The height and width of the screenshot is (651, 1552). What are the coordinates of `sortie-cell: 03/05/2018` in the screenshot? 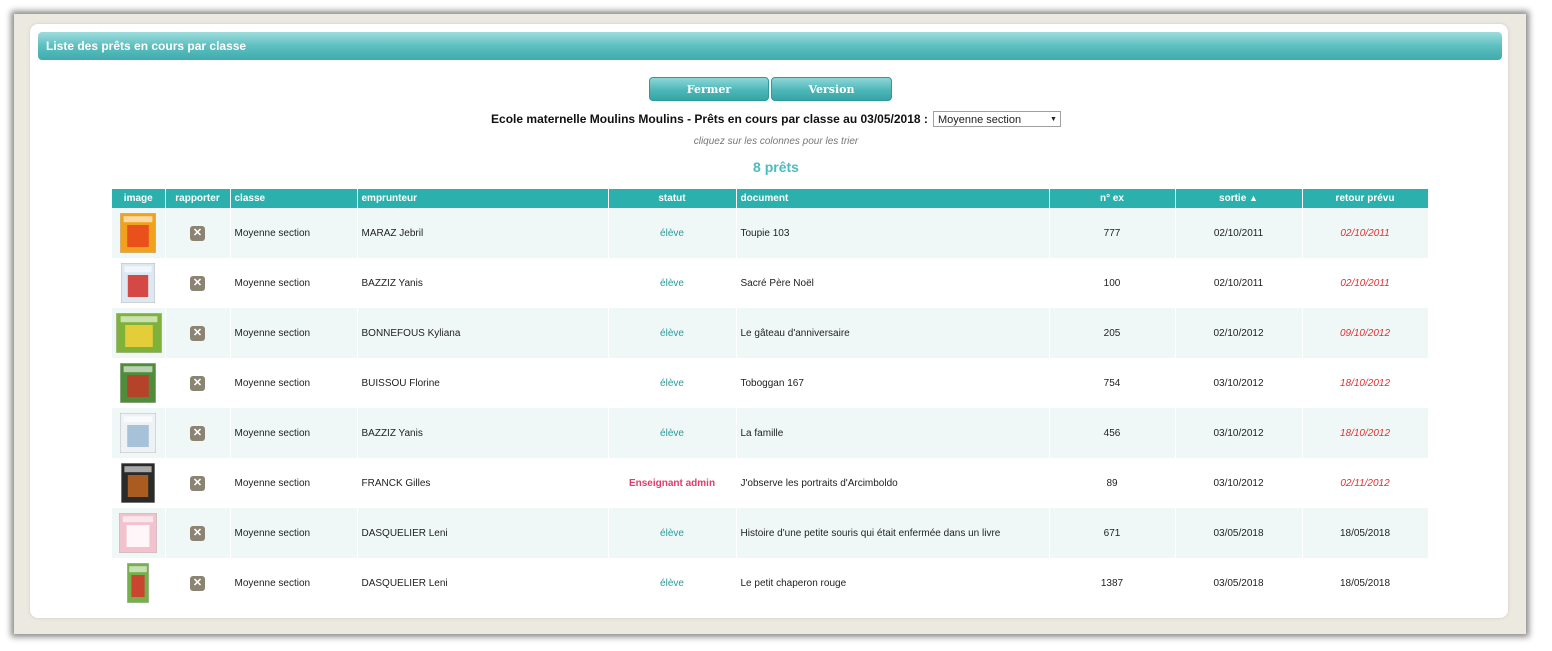 It's located at (1239, 533).